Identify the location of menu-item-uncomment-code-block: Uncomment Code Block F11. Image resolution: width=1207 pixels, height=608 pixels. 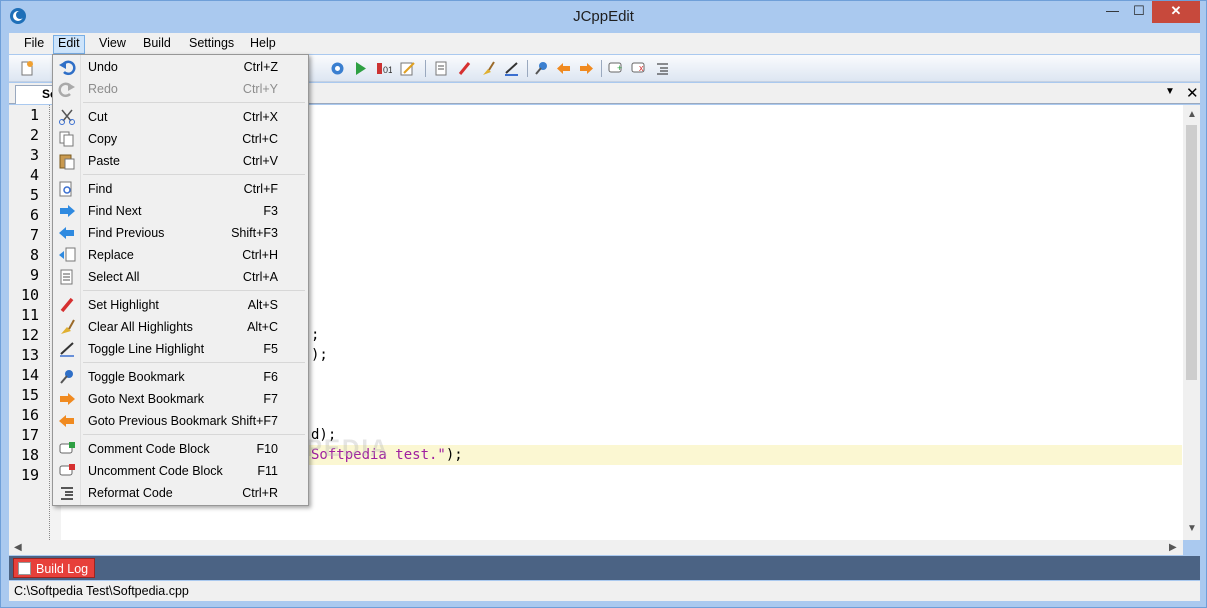
(180, 471).